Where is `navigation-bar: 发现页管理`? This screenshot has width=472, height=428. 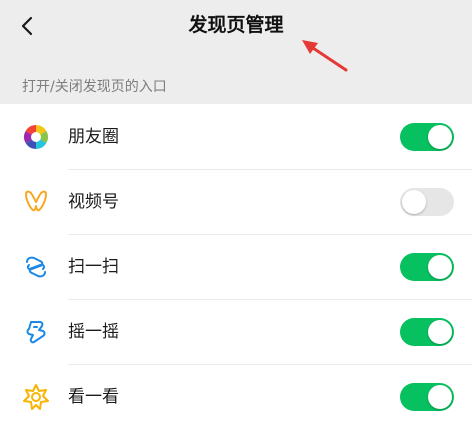 navigation-bar: 发现页管理 is located at coordinates (236, 28).